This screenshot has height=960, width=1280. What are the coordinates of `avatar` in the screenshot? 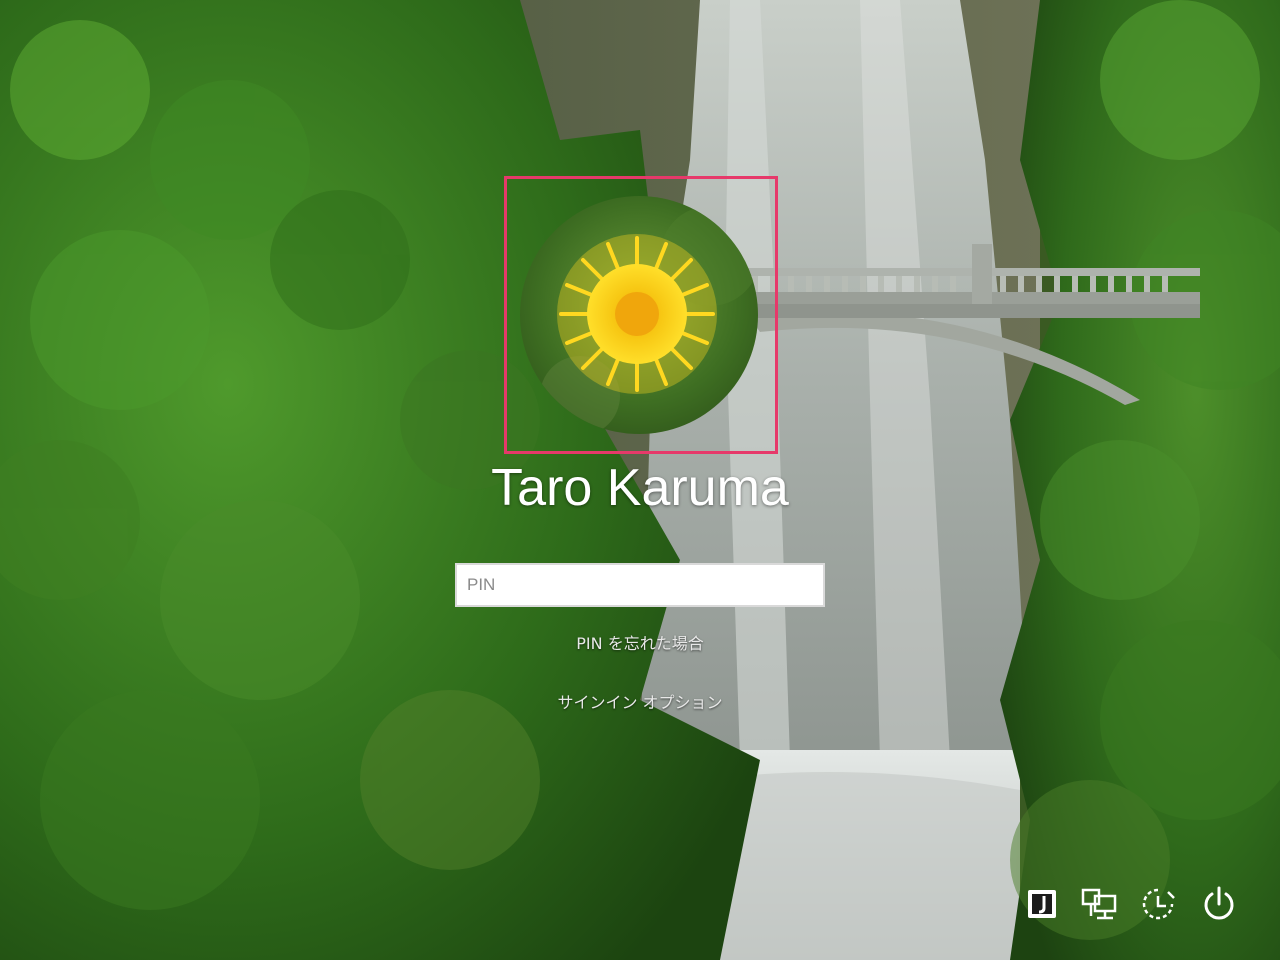 It's located at (639, 315).